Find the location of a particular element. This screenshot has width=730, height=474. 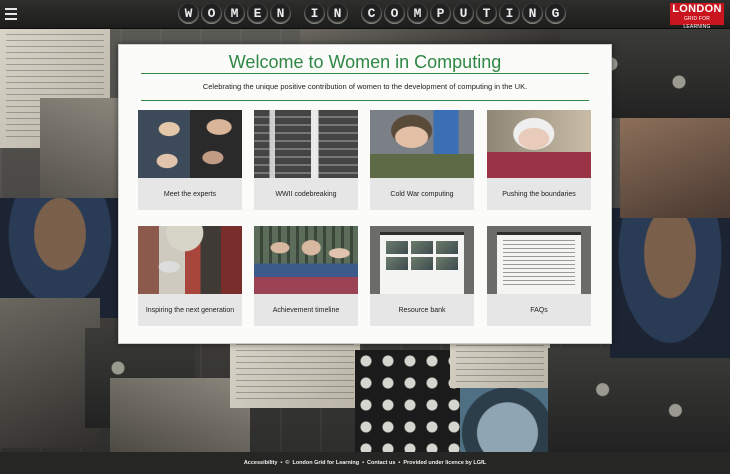

nav-card: Resource bank is located at coordinates (422, 276).